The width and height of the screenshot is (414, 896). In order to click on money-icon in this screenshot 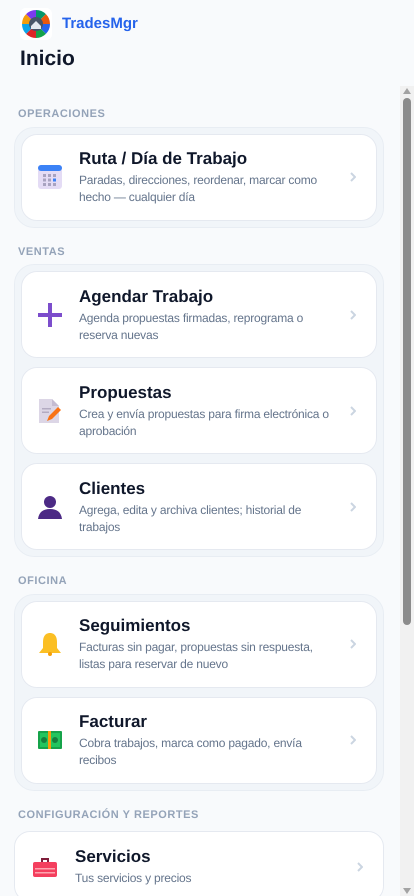, I will do `click(50, 740)`.